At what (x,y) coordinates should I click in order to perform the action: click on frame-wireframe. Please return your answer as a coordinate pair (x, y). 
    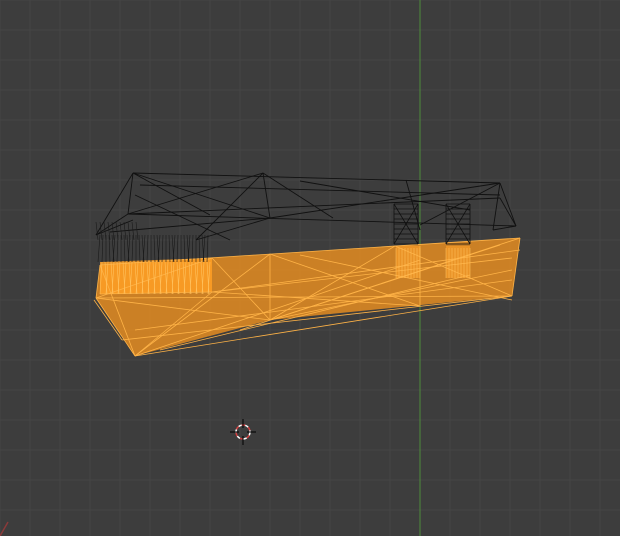
    Looking at the image, I should click on (306, 206).